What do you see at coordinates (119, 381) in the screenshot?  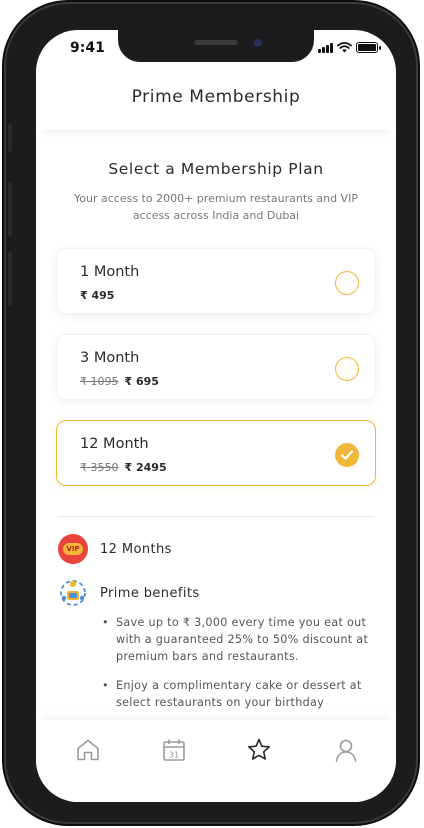 I see `plan-price-row: ₹ 1095 ₹ 695` at bounding box center [119, 381].